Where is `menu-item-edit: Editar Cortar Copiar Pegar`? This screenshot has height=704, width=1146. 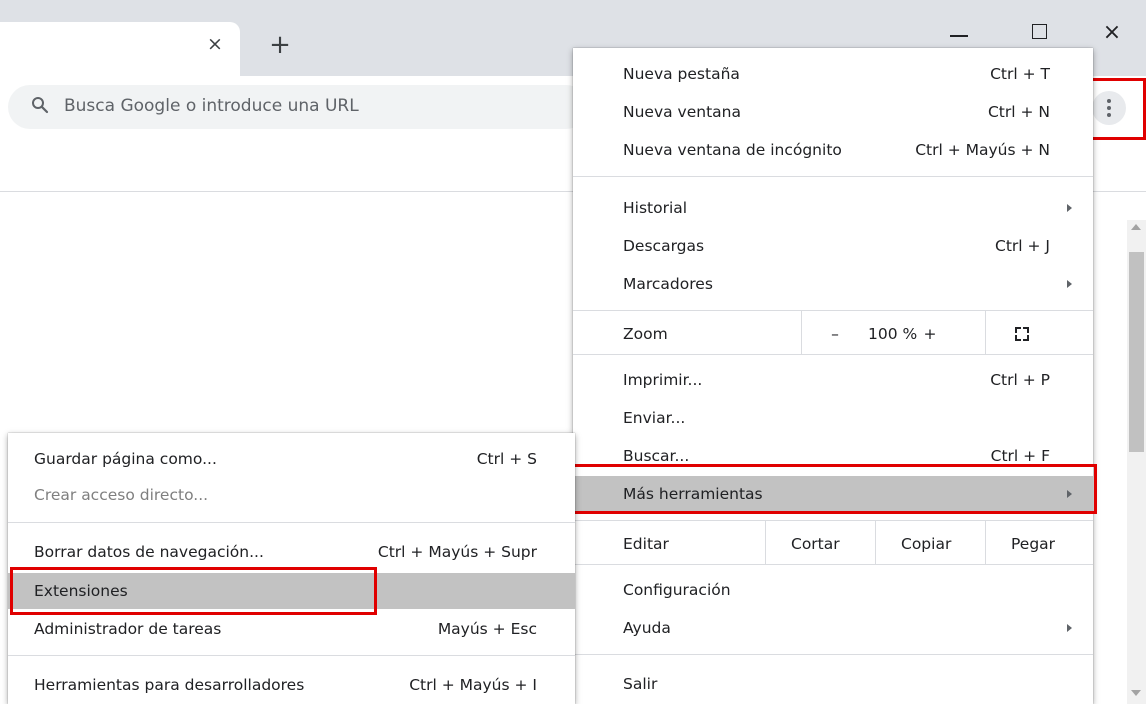 menu-item-edit: Editar Cortar Copiar Pegar is located at coordinates (833, 544).